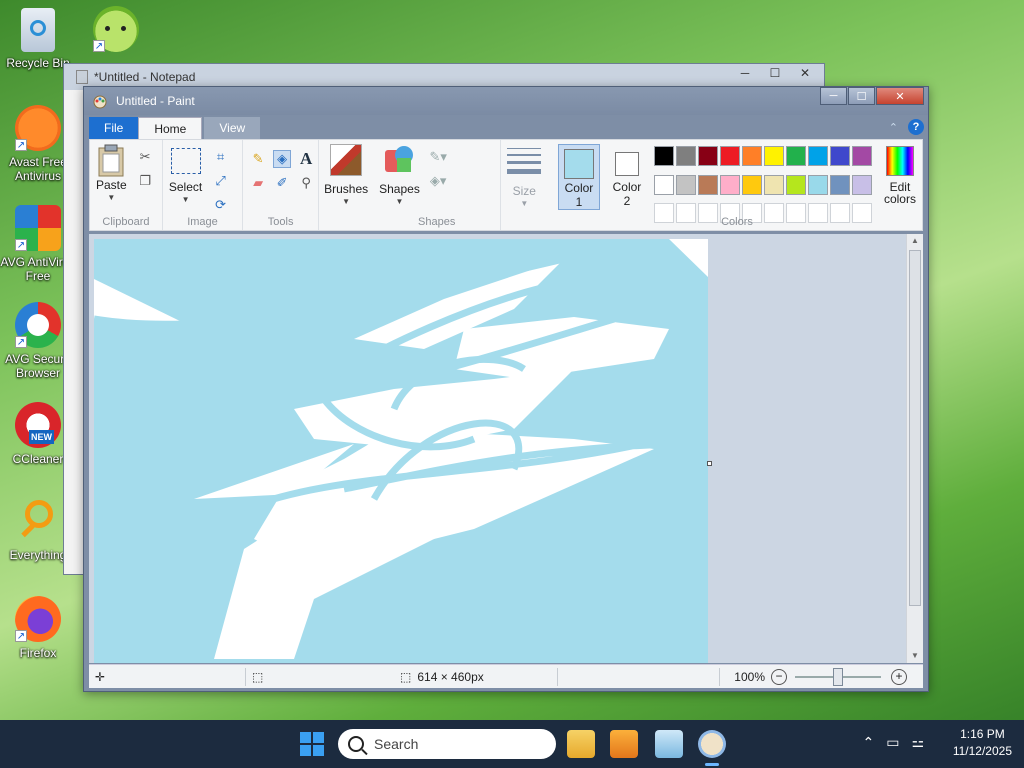  I want to click on tab-file: File, so click(114, 128).